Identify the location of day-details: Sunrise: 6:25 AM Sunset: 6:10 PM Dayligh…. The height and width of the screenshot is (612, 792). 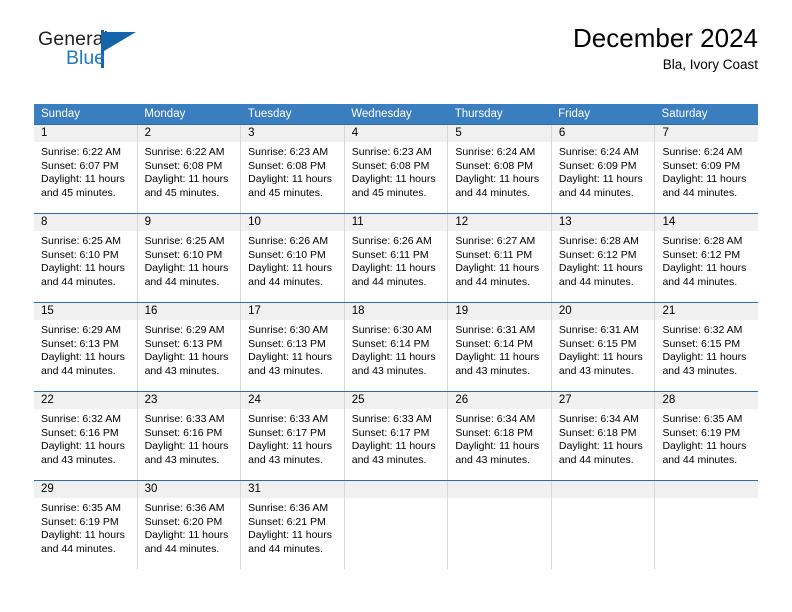
(85, 260).